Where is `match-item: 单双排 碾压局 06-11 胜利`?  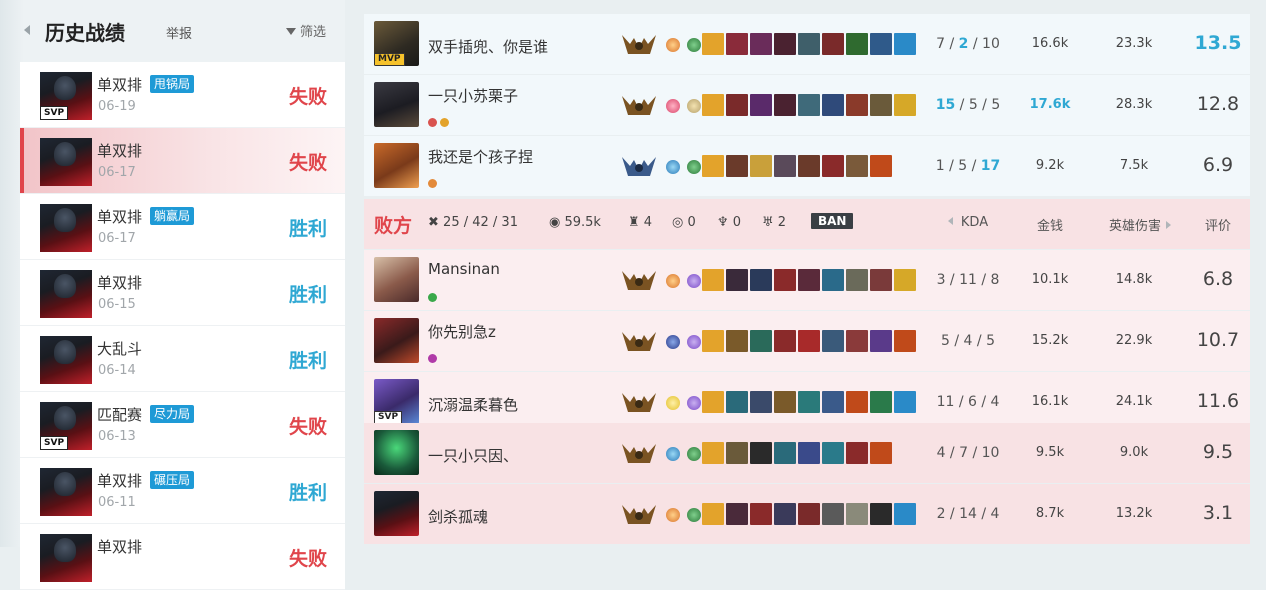
match-item: 单双排 碾压局 06-11 胜利 is located at coordinates (182, 491).